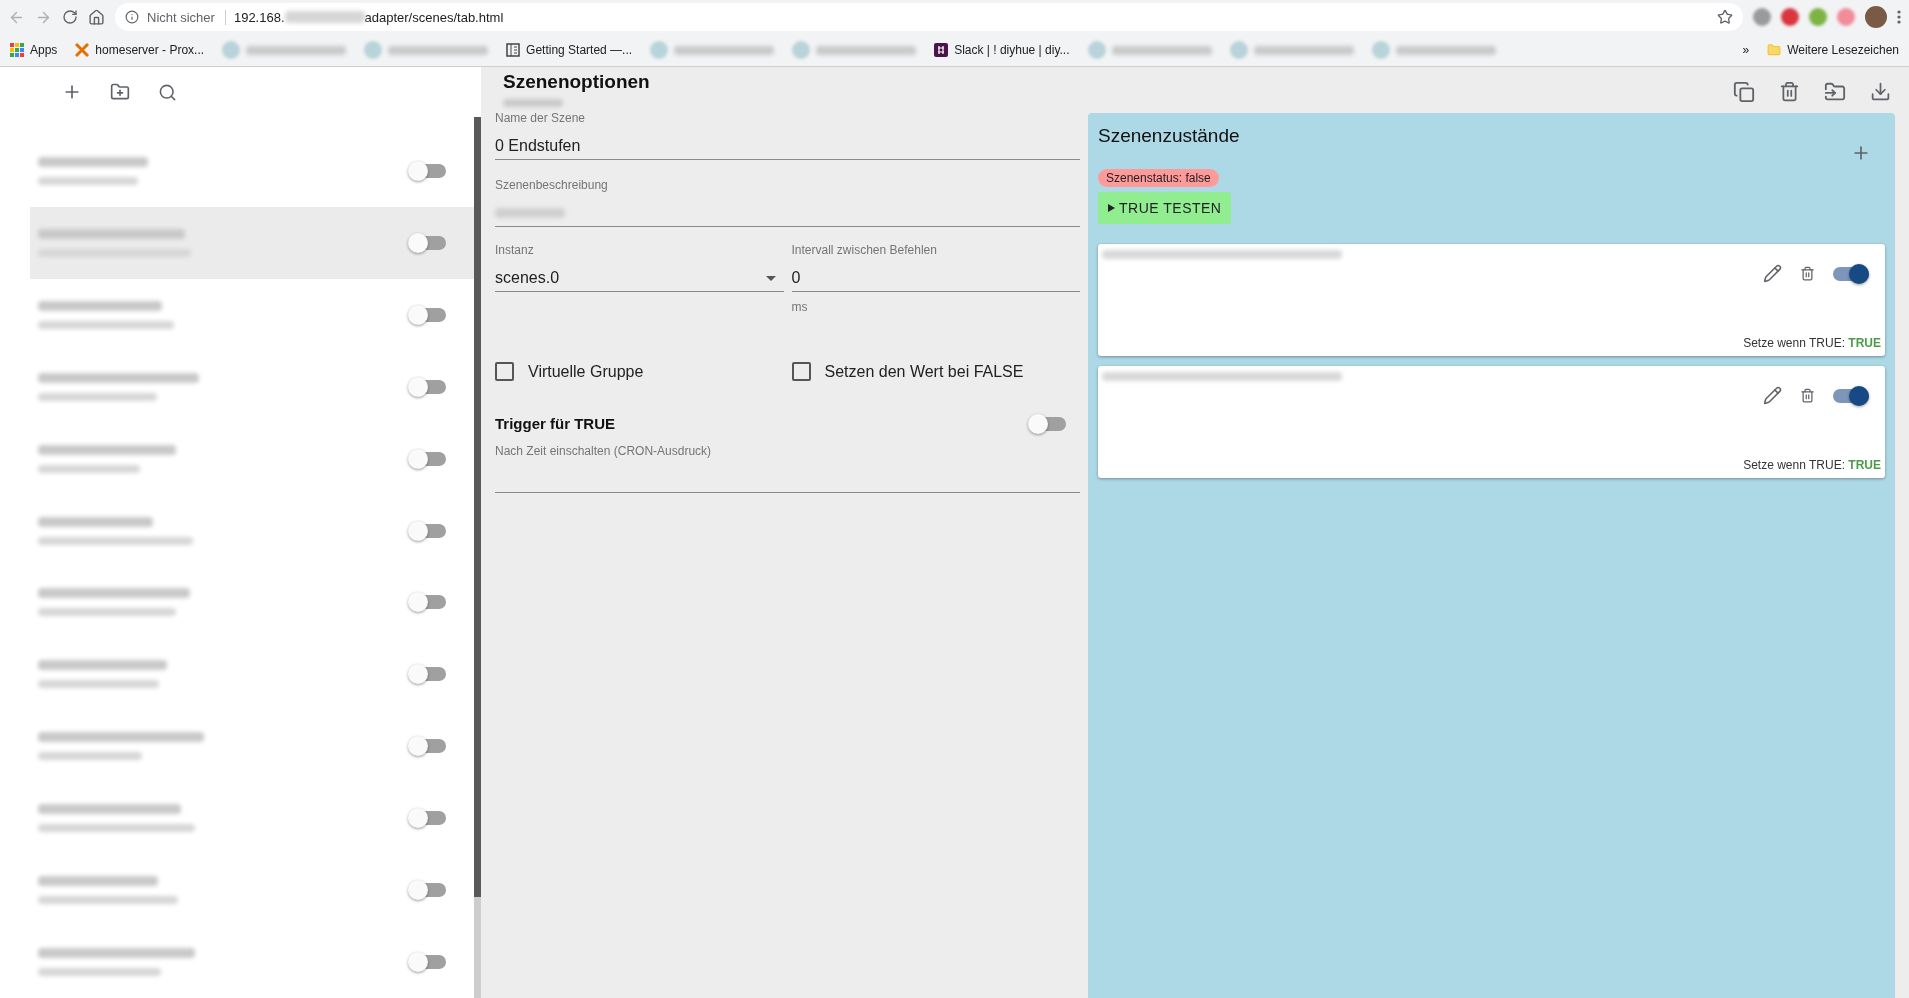  I want to click on scene-list-item, so click(252, 242).